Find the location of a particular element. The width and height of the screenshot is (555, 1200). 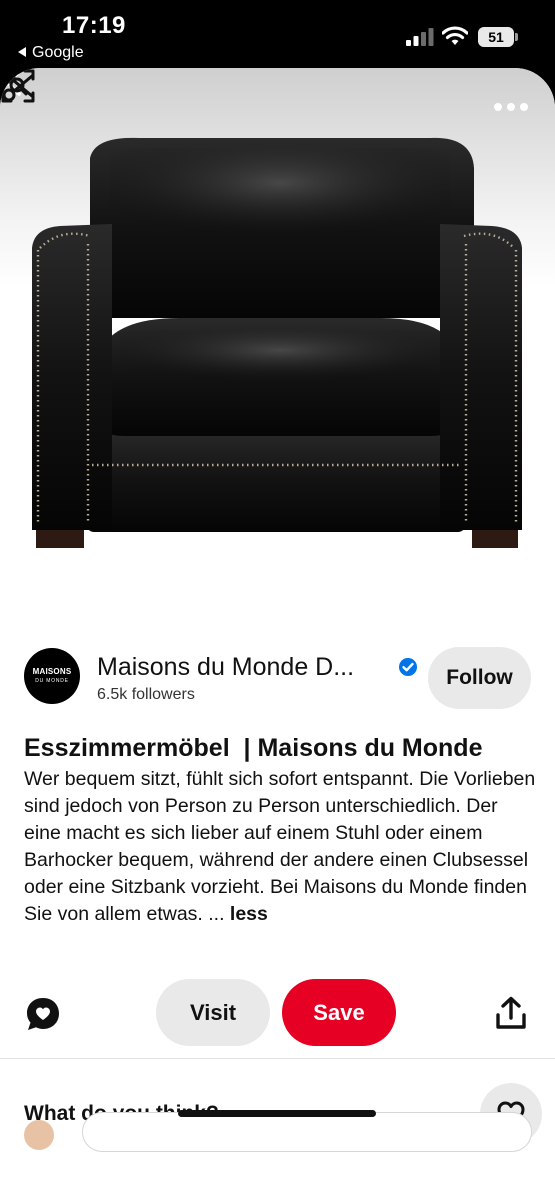

battery-icon: 51 is located at coordinates (498, 37).